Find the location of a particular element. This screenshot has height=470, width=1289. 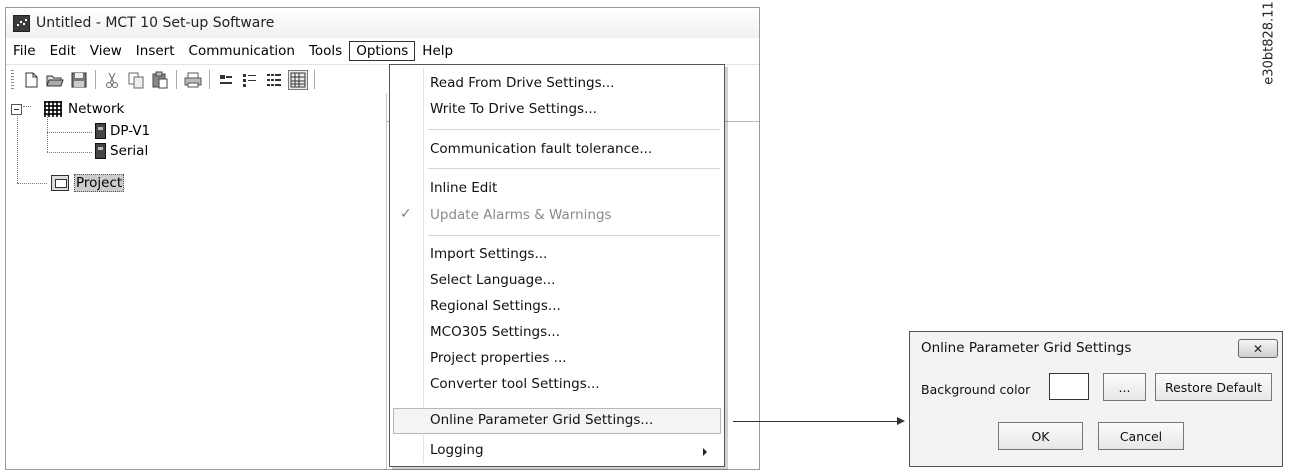

small-icons-view-icon is located at coordinates (250, 80).